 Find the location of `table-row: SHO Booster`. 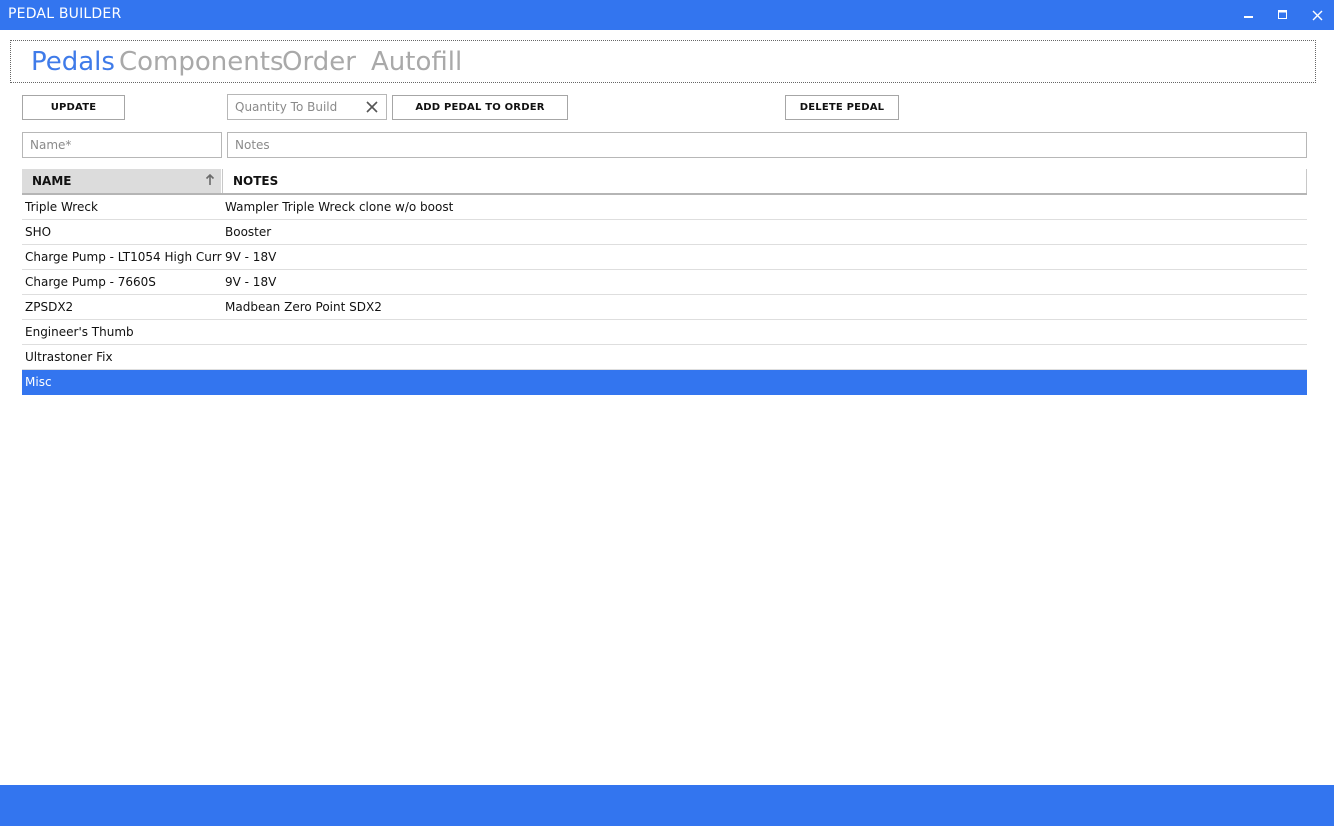

table-row: SHO Booster is located at coordinates (664, 232).